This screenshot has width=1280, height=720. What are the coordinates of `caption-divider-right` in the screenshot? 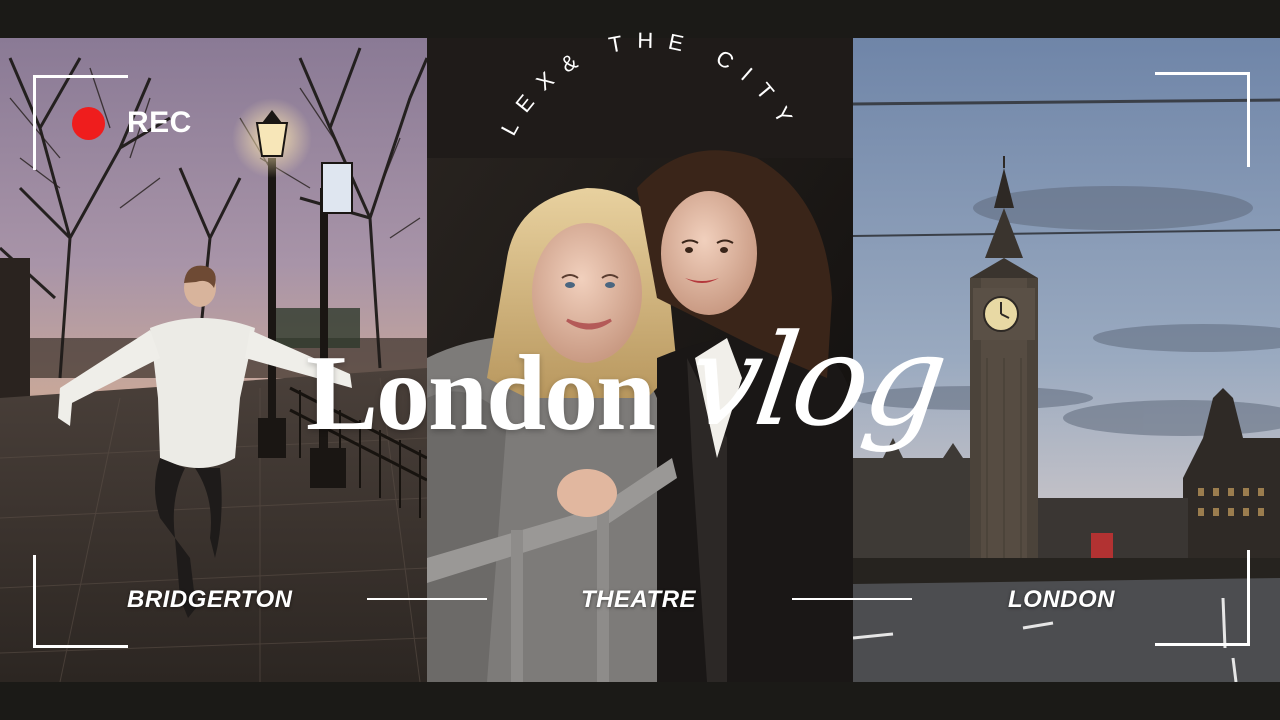 It's located at (852, 599).